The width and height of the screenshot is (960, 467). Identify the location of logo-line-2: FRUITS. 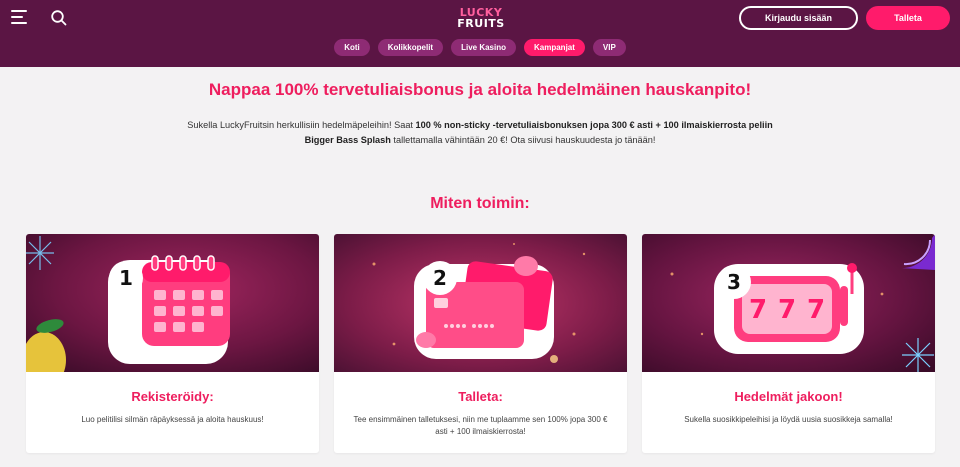
(481, 23).